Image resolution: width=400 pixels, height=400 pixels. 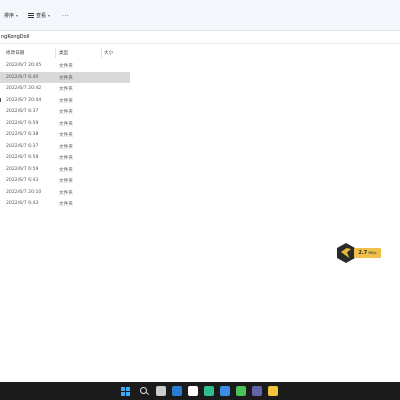 I want to click on file-row: 2022/6/7 20:10 文件夹, so click(x=65, y=193).